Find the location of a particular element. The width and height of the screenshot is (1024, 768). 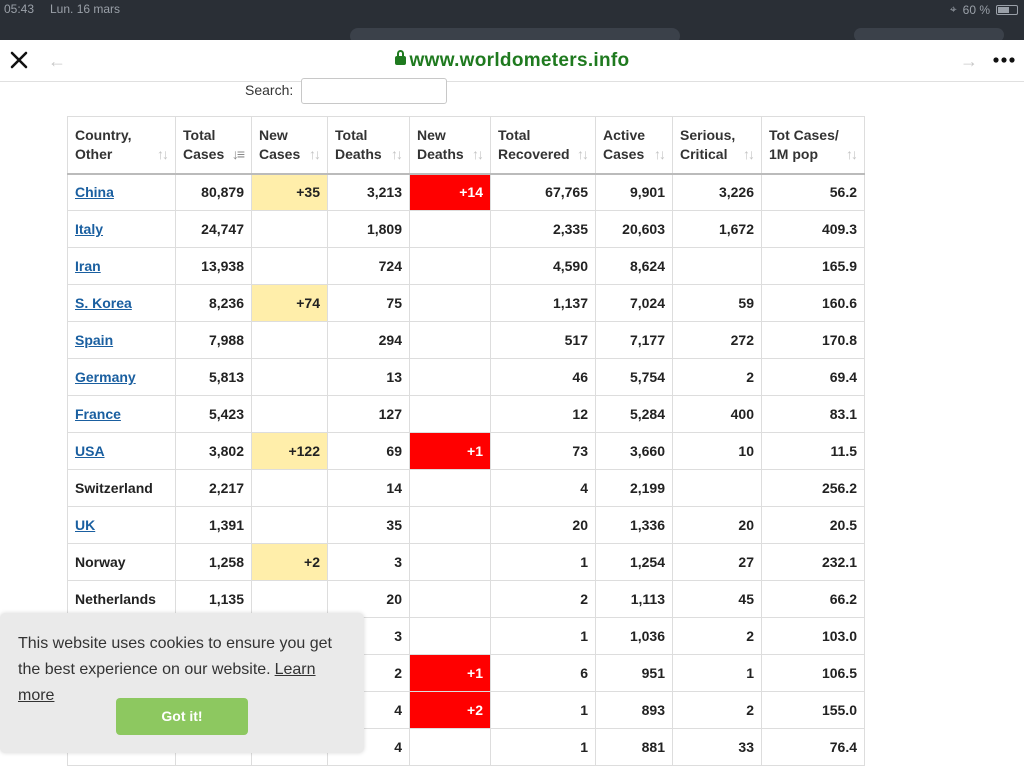

cell-country: Spain is located at coordinates (121, 340).